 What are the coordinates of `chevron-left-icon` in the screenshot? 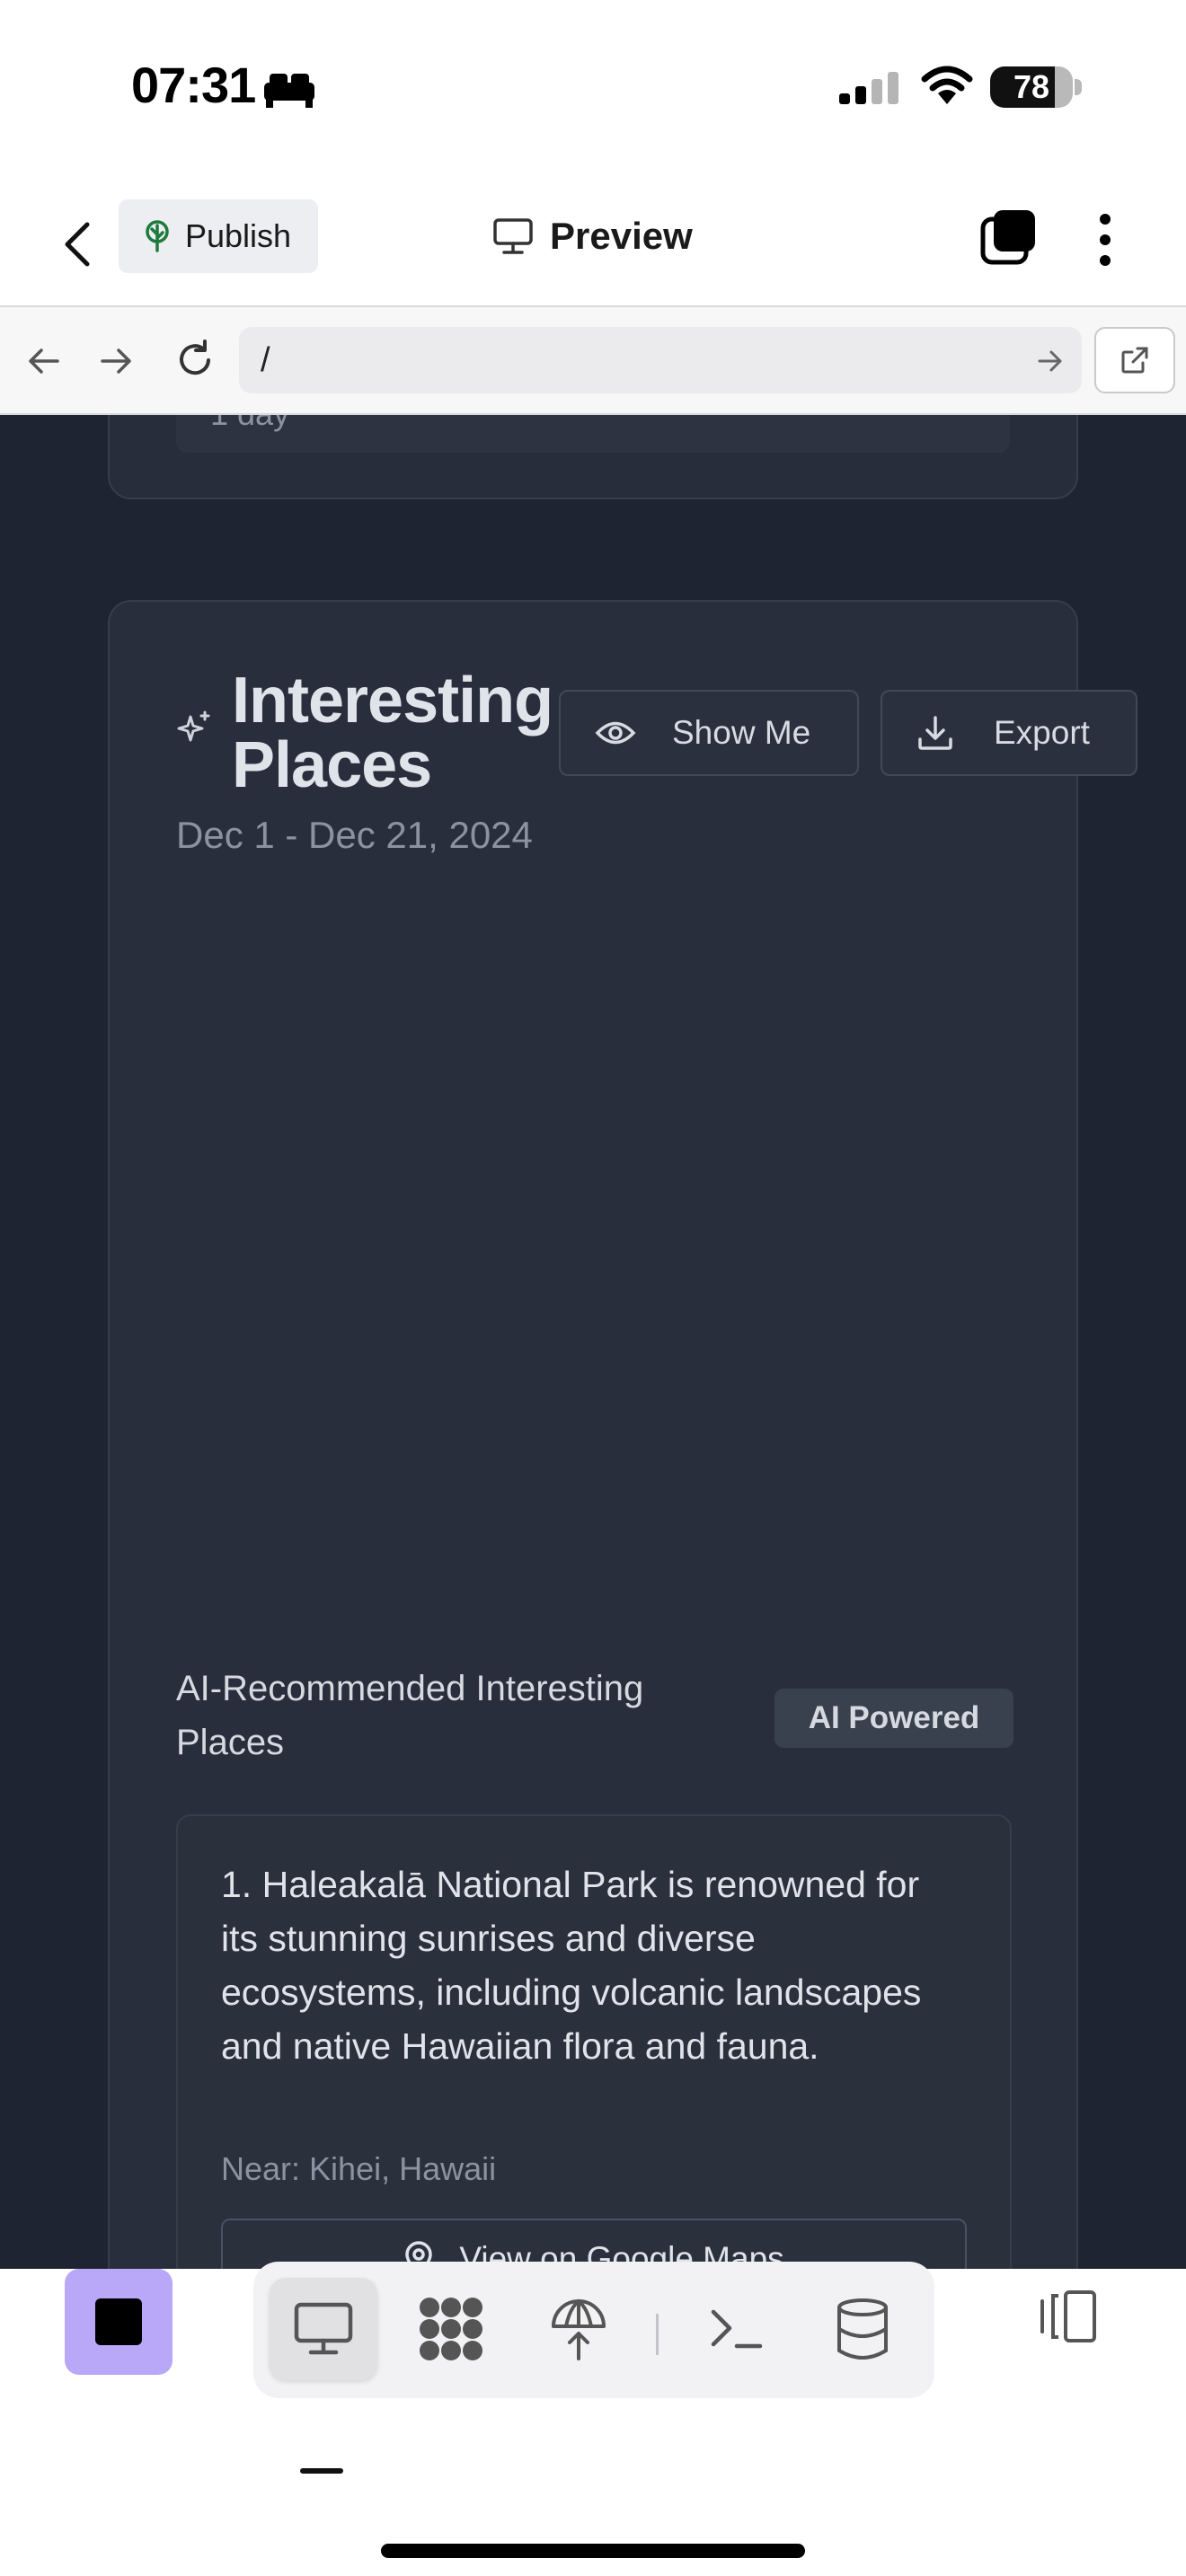 It's located at (77, 244).